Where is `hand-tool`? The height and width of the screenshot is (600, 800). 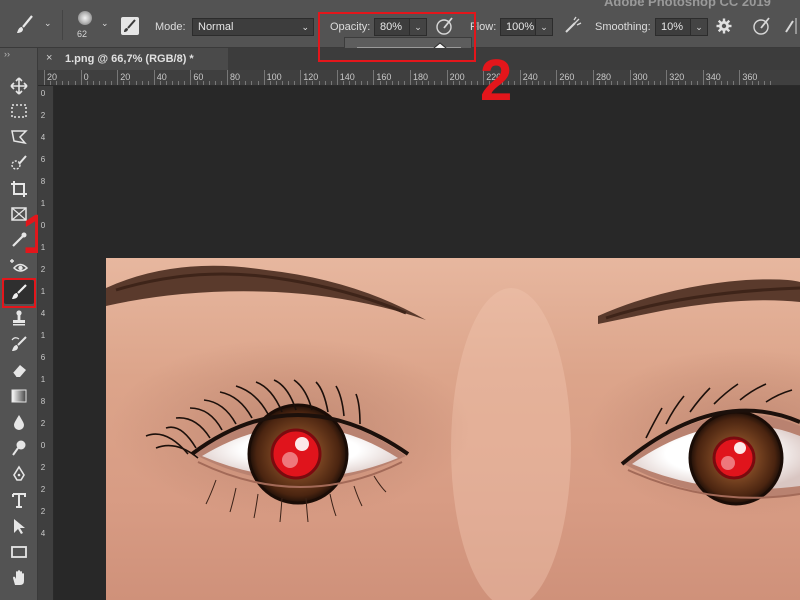 hand-tool is located at coordinates (19, 578).